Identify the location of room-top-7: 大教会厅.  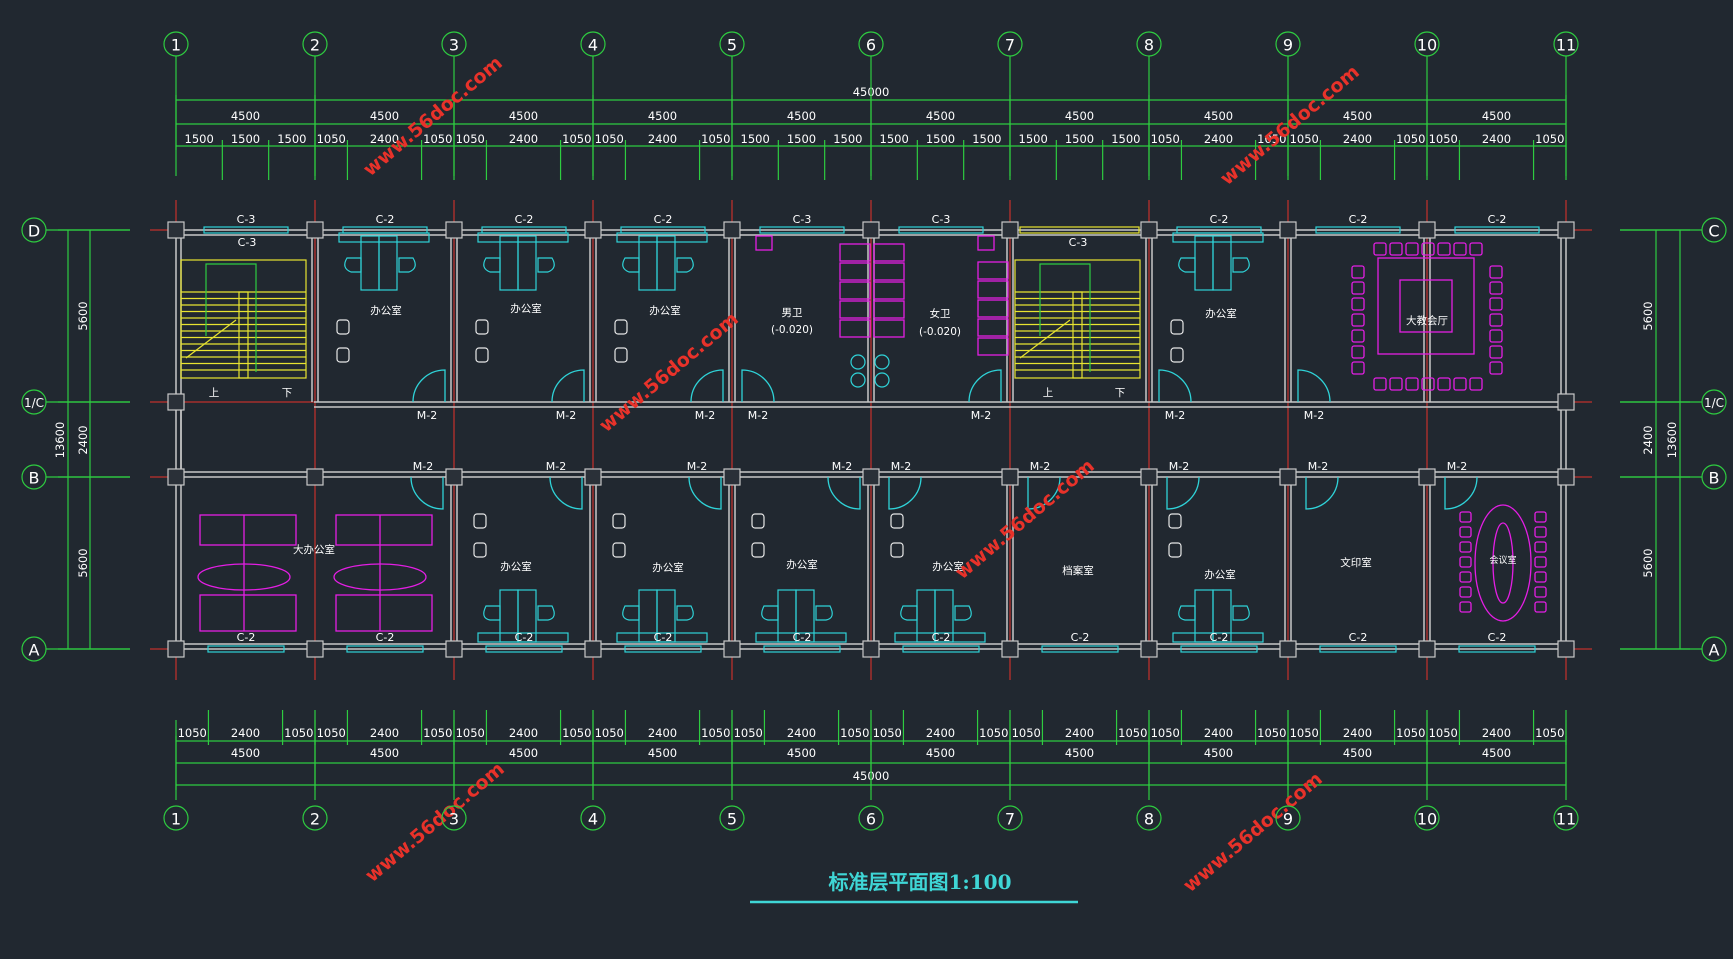
(1427, 320).